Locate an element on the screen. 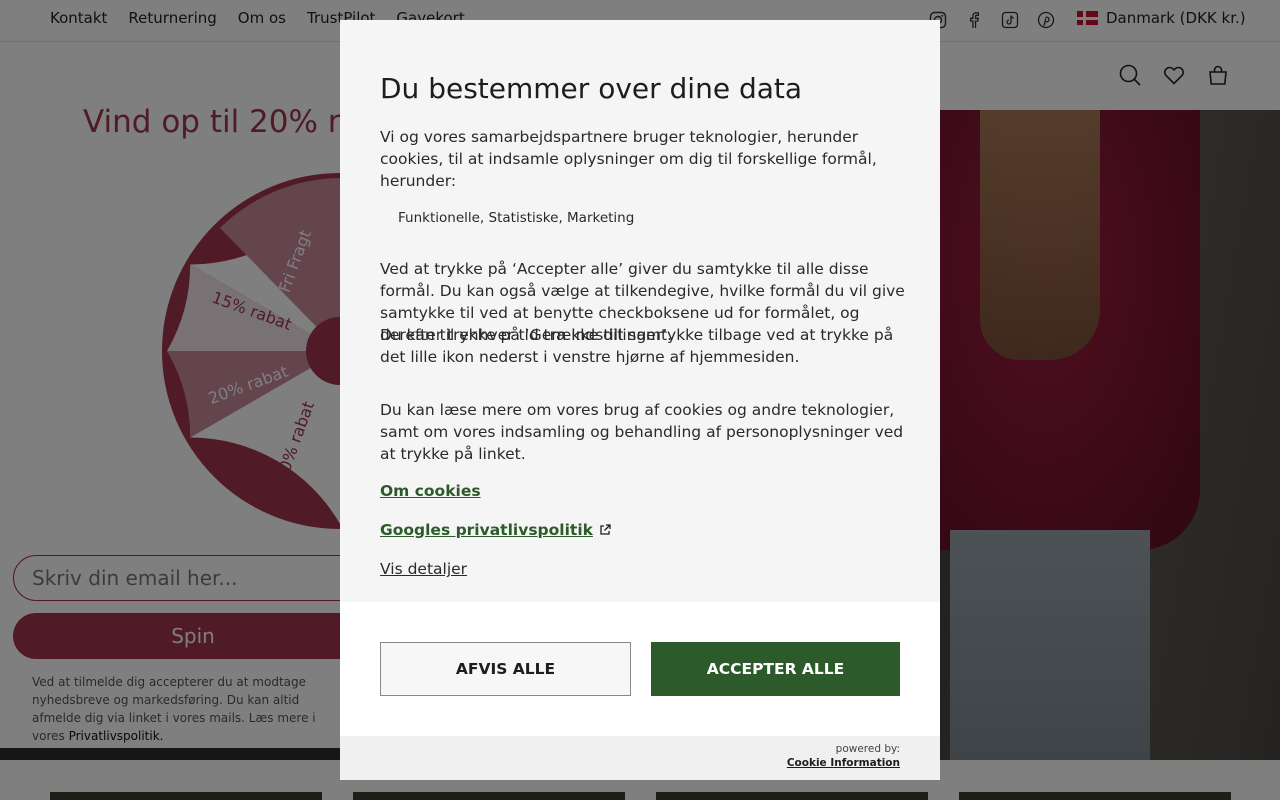 The image size is (1280, 800). external-link-icon is located at coordinates (605, 529).